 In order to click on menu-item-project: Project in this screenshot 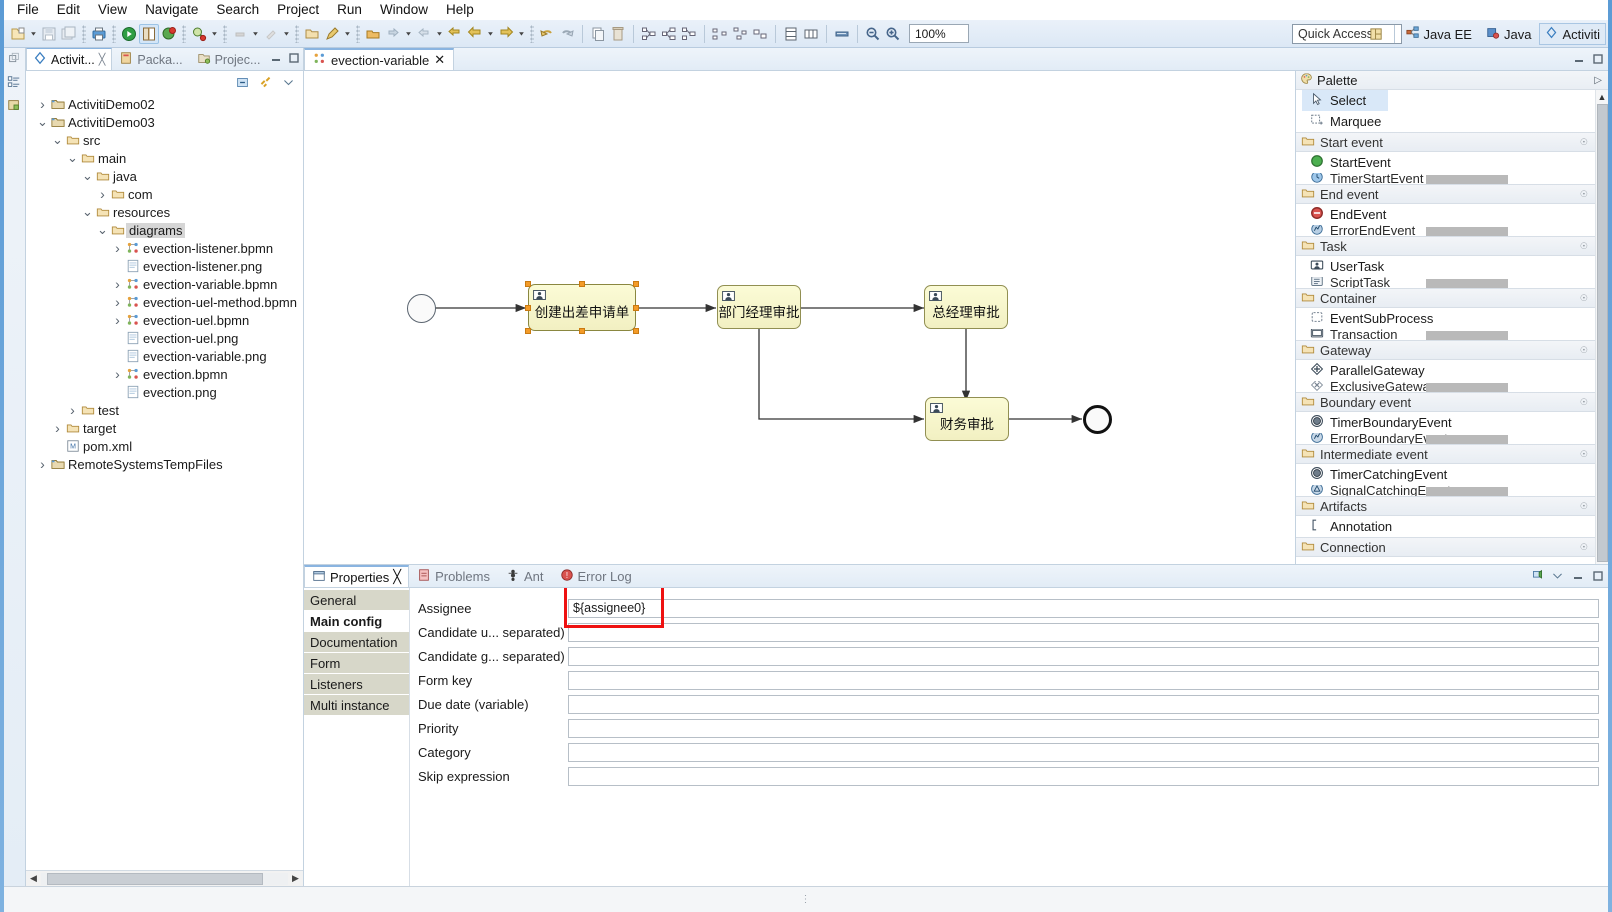, I will do `click(298, 10)`.